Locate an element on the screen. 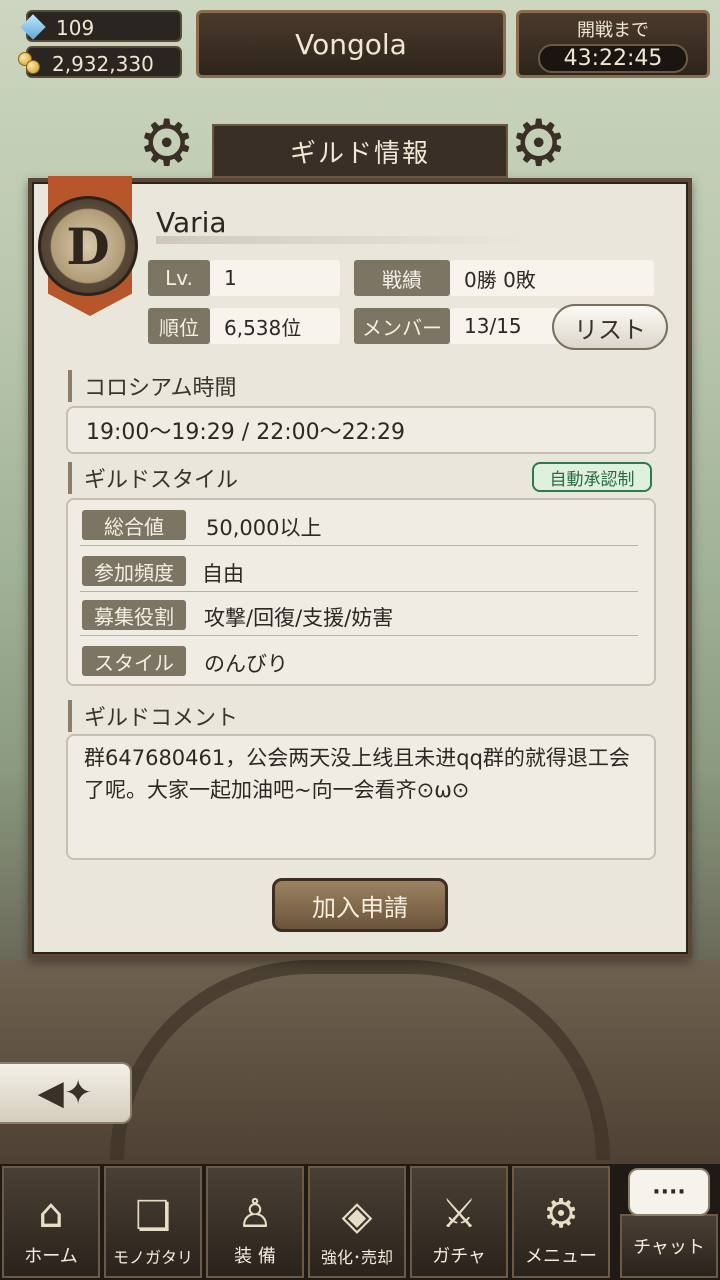 This screenshot has width=720, height=1280. battle-countdown-timer: 43:22:45 is located at coordinates (613, 58).